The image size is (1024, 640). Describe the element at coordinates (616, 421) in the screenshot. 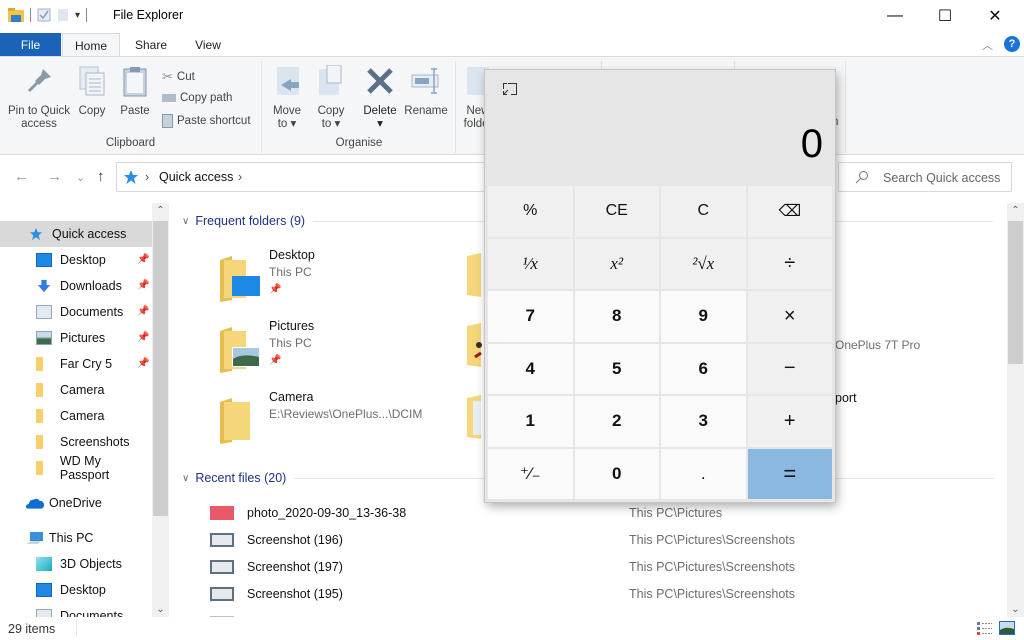

I see `key-2: 2` at that location.